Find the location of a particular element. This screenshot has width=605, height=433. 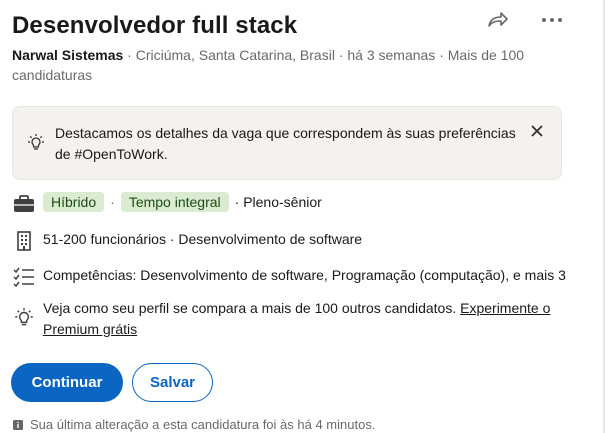

briefcase-icon is located at coordinates (24, 204).